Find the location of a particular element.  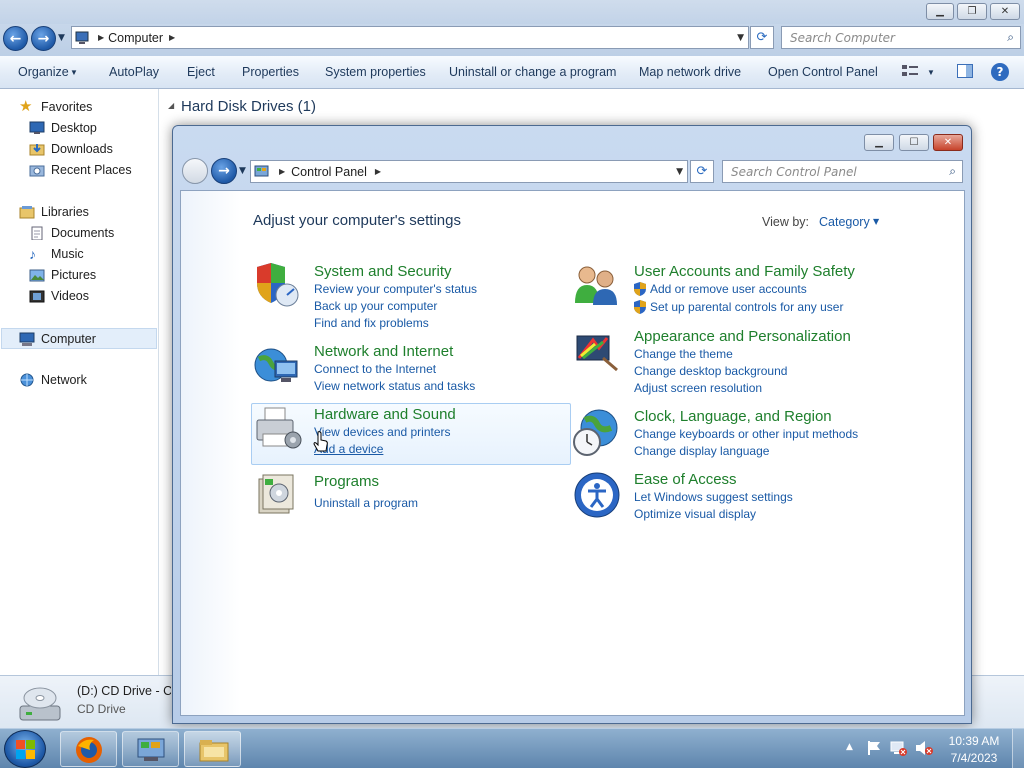

collapse-group-icon: ◢ is located at coordinates (171, 105).